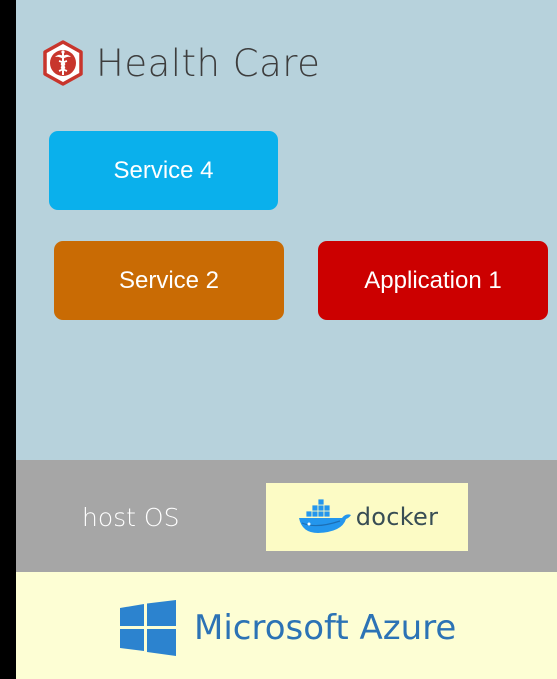  I want to click on service-4-label: Service 4, so click(163, 170).